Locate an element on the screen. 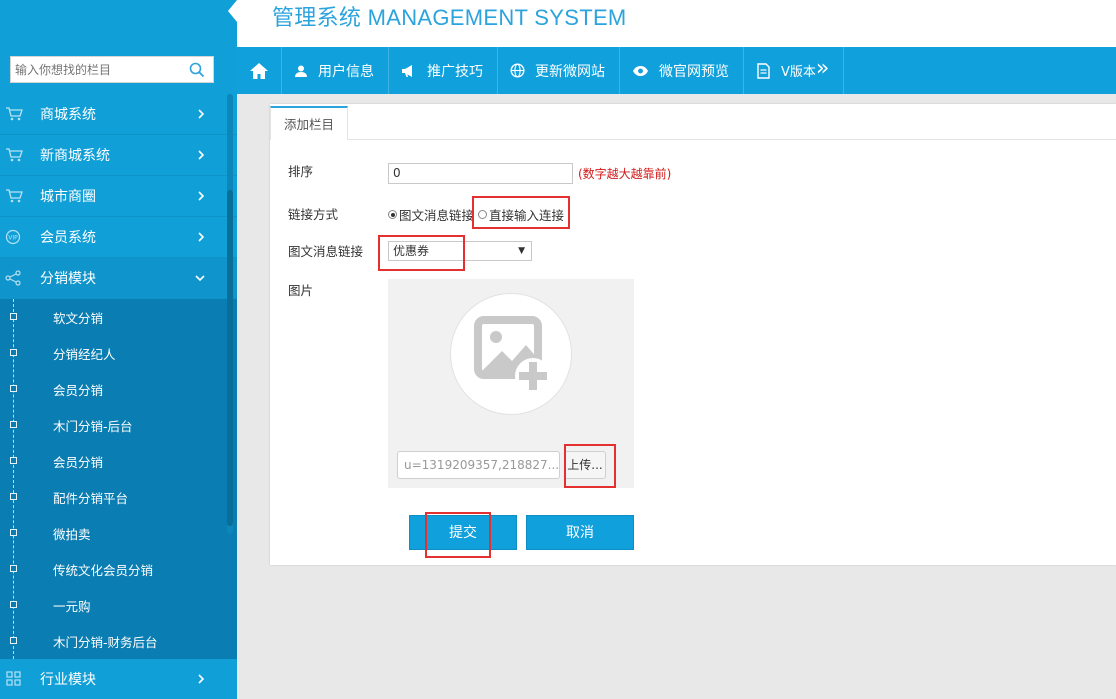 The width and height of the screenshot is (1116, 699). sidebar-scrollbar is located at coordinates (230, 314).